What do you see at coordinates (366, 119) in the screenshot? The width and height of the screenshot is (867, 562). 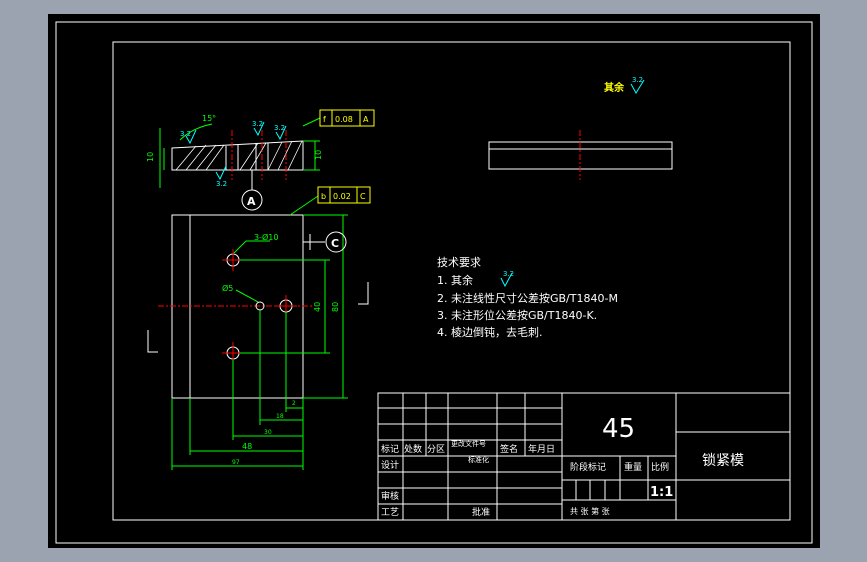 I see `svg-text: A` at bounding box center [366, 119].